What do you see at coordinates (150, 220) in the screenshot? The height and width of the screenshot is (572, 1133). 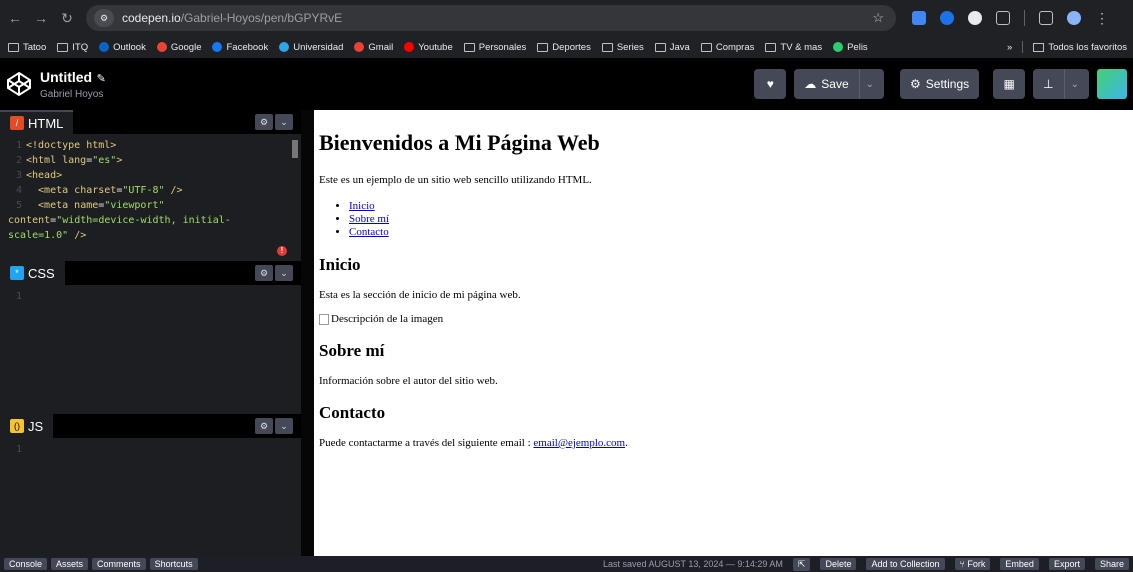 I see `code-line: content="width=device-width, initial-` at bounding box center [150, 220].